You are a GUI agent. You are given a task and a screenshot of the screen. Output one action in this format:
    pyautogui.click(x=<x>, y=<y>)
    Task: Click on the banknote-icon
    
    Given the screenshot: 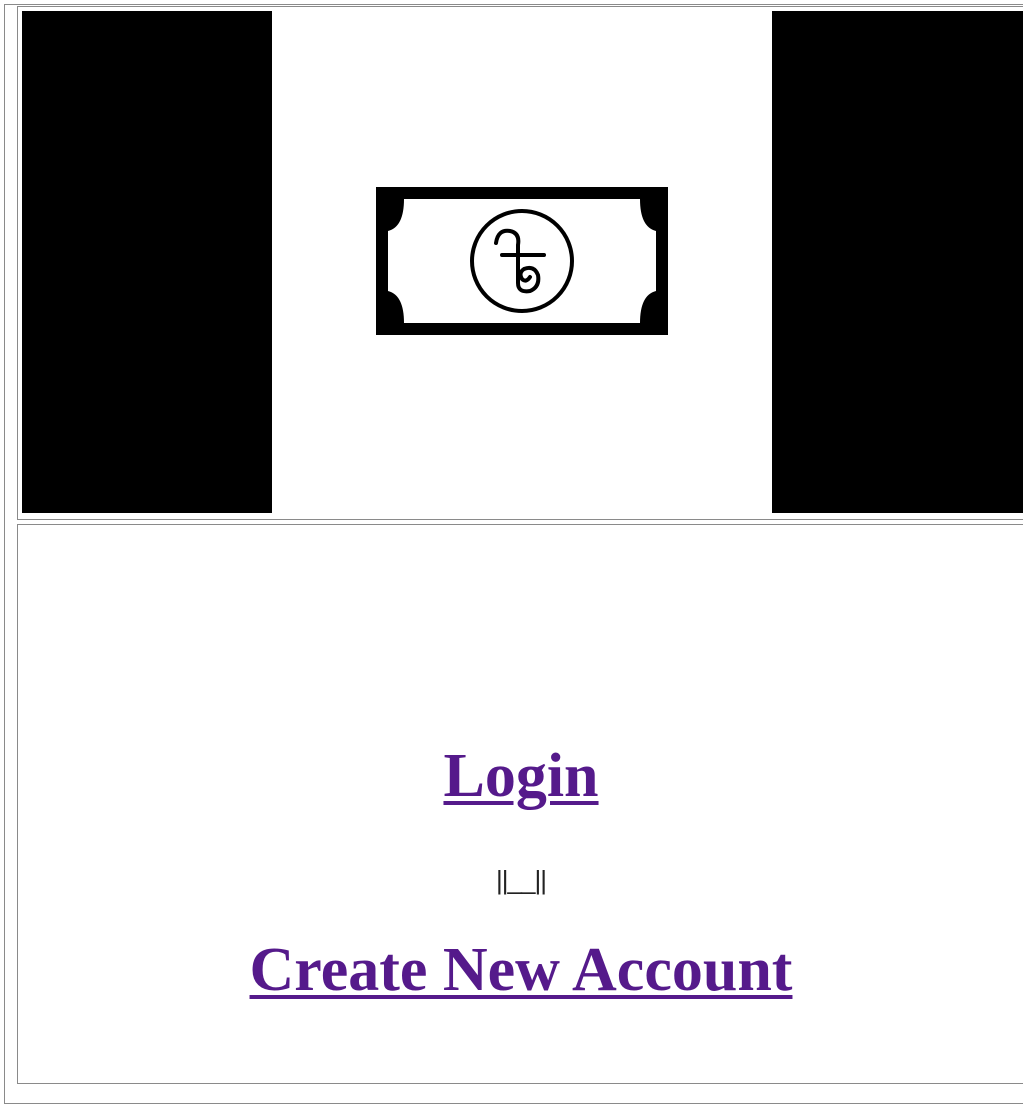 What is the action you would take?
    pyautogui.click(x=522, y=261)
    